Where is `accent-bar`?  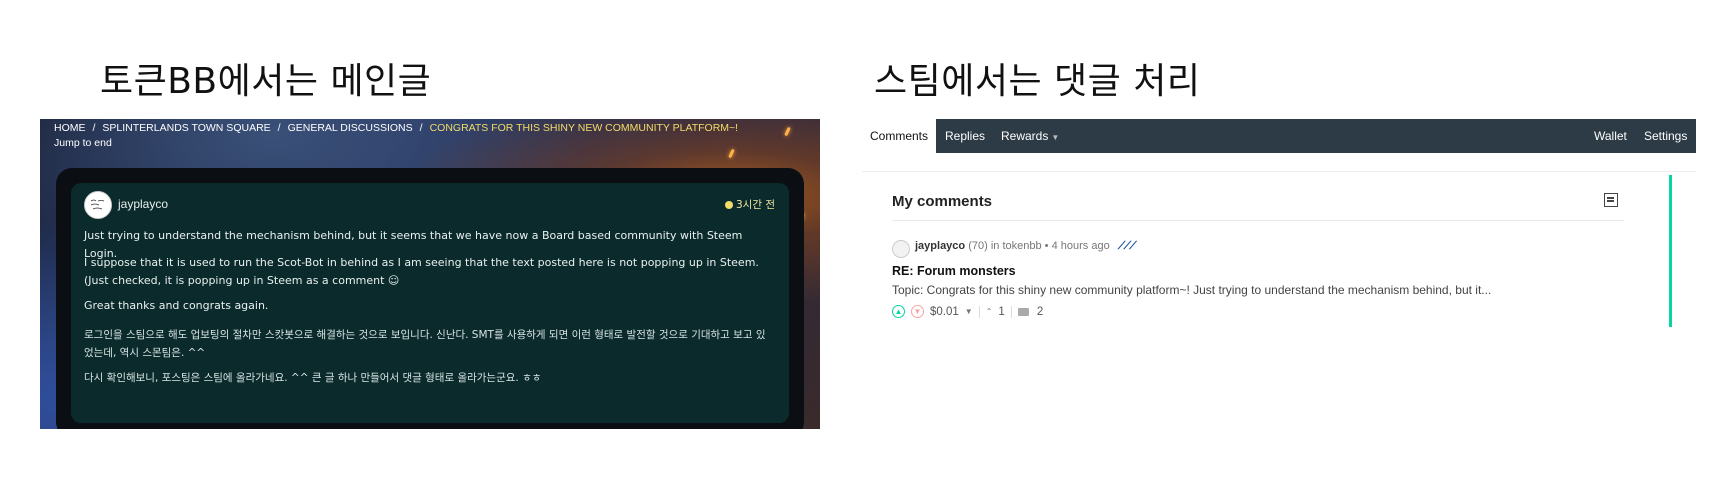 accent-bar is located at coordinates (1670, 251).